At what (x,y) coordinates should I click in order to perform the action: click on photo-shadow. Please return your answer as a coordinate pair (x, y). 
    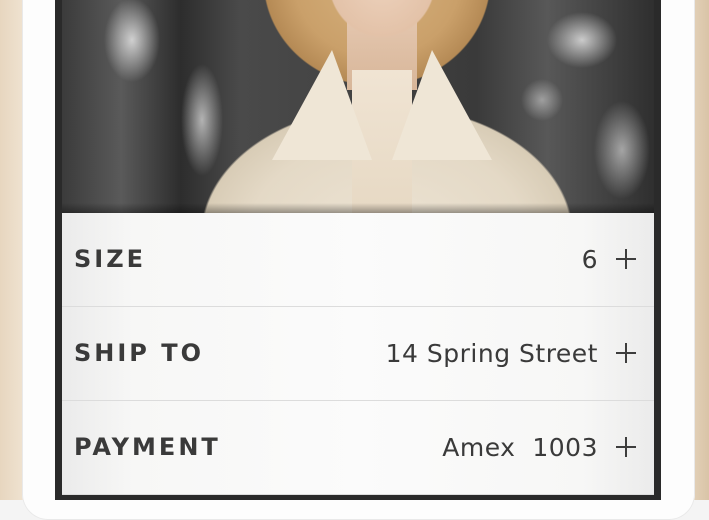
    Looking at the image, I should click on (358, 208).